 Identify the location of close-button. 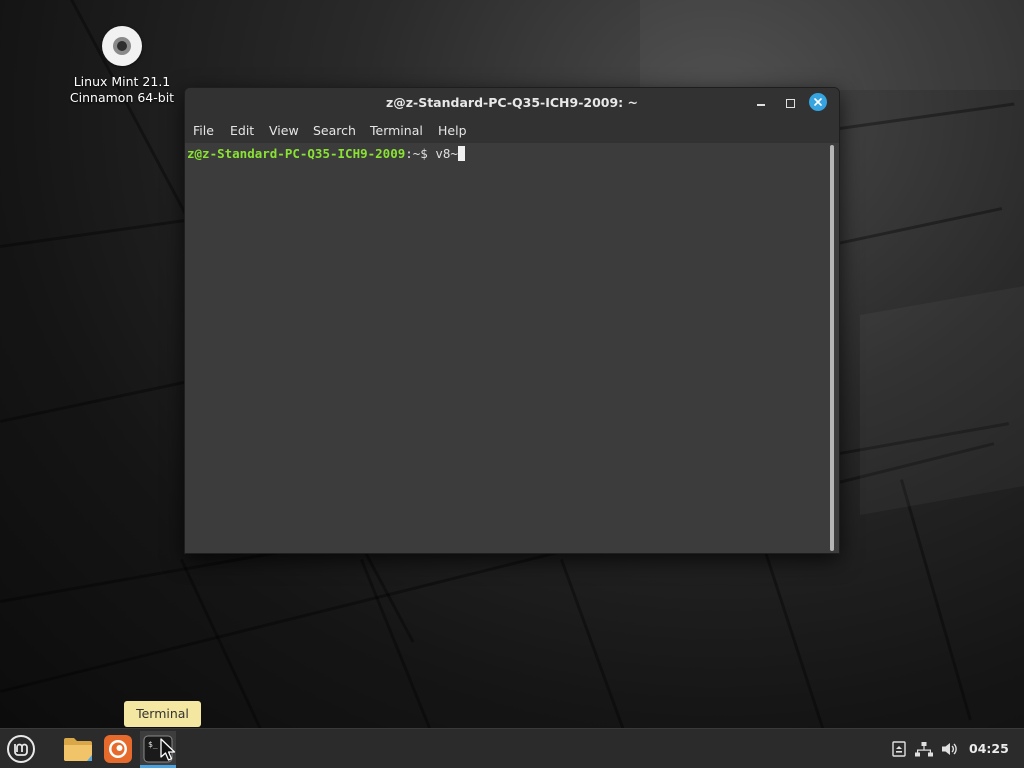
(818, 102).